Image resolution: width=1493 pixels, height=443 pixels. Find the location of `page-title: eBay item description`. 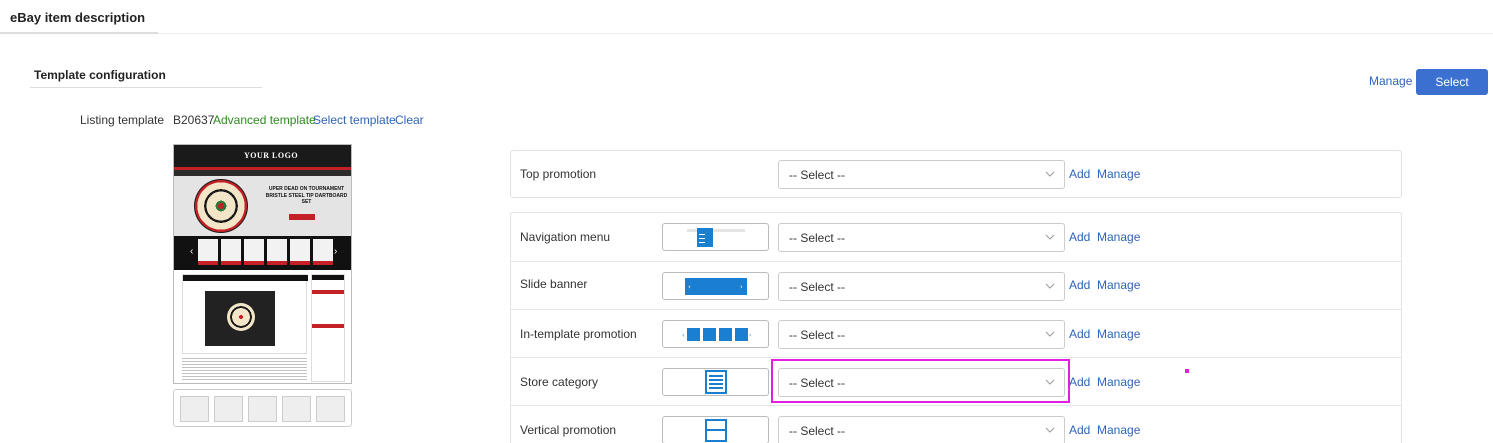

page-title: eBay item description is located at coordinates (78, 17).